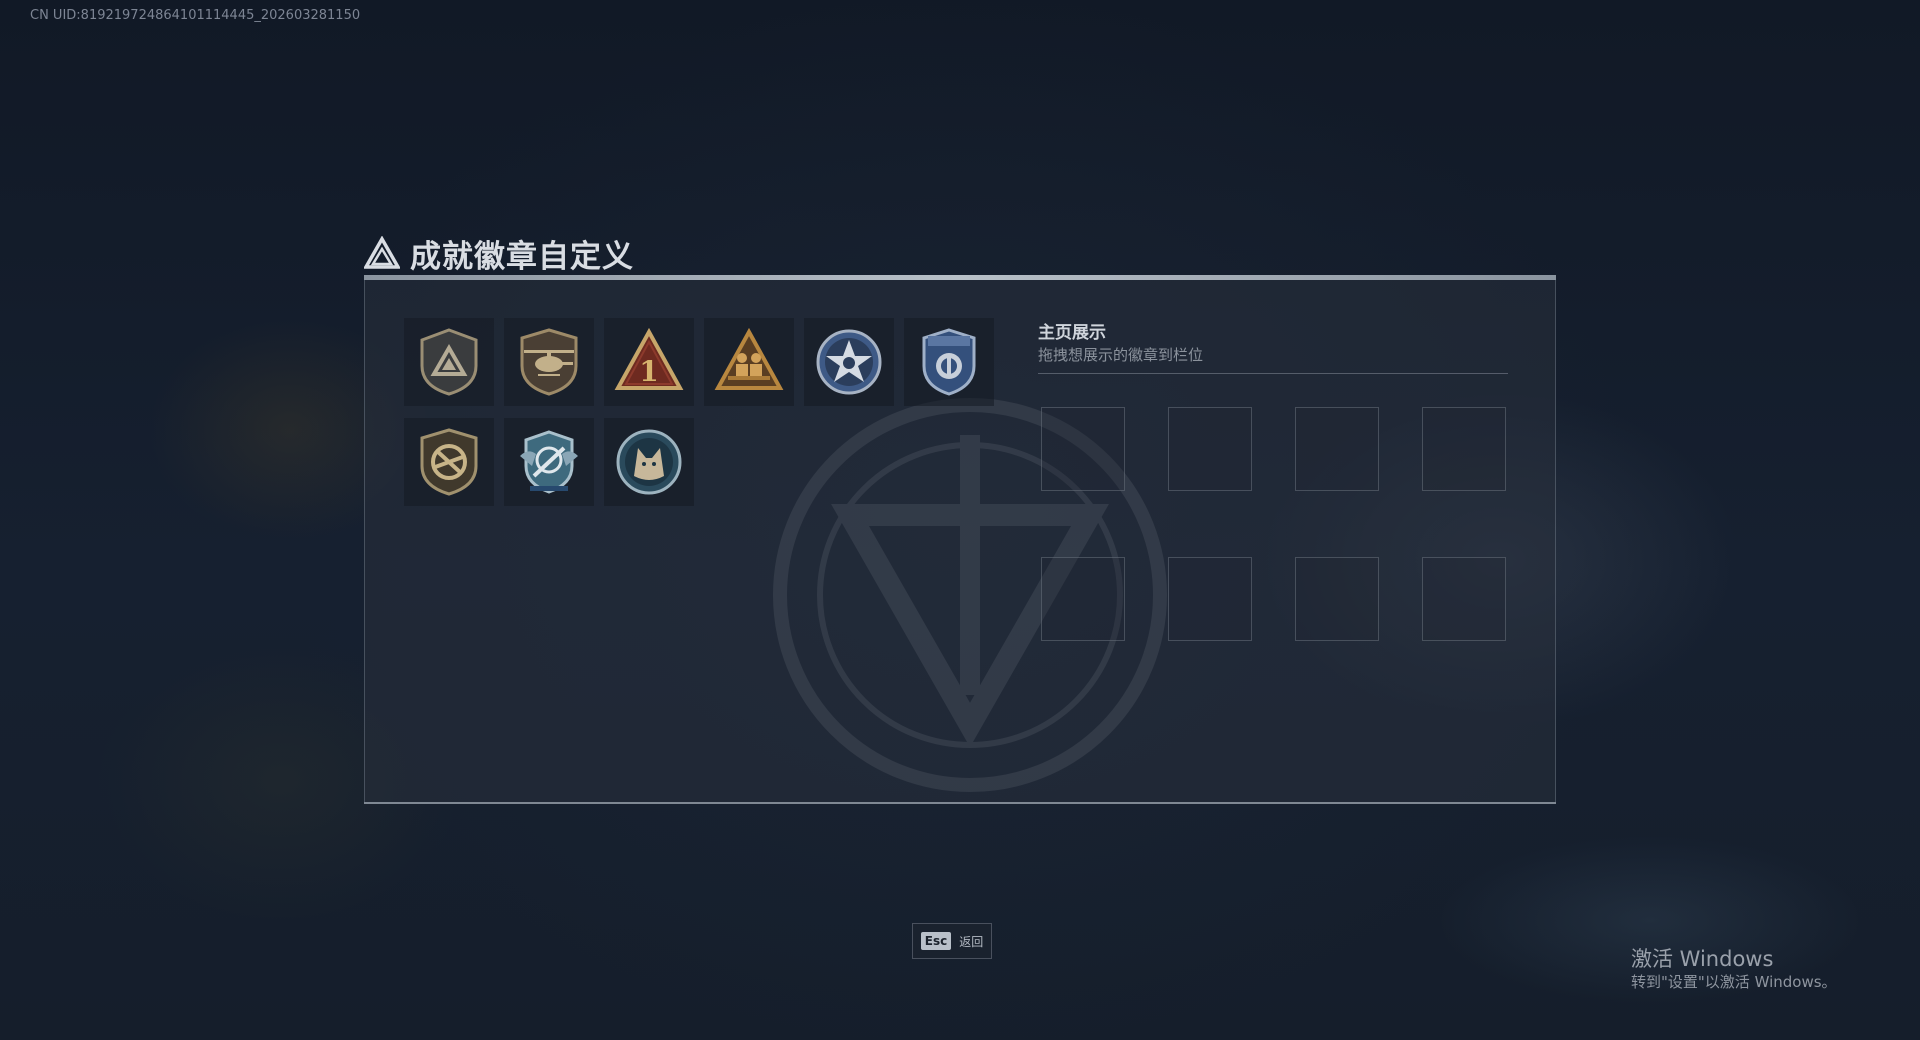 This screenshot has width=1920, height=1040. I want to click on windows-activation-title: 激活 Windows, so click(1702, 959).